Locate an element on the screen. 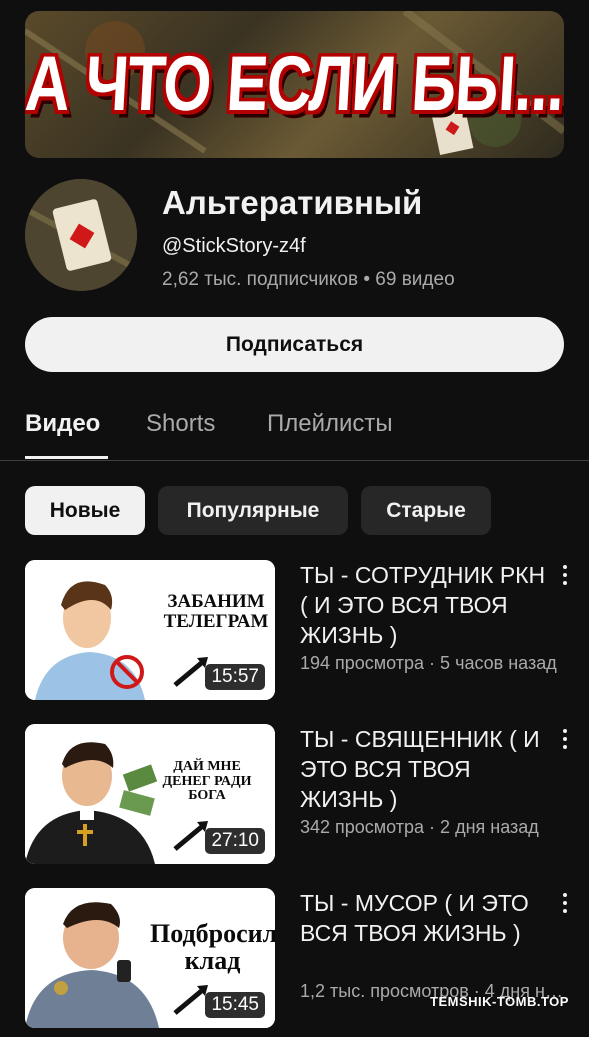  channel-name: Альтеративный is located at coordinates (292, 202).